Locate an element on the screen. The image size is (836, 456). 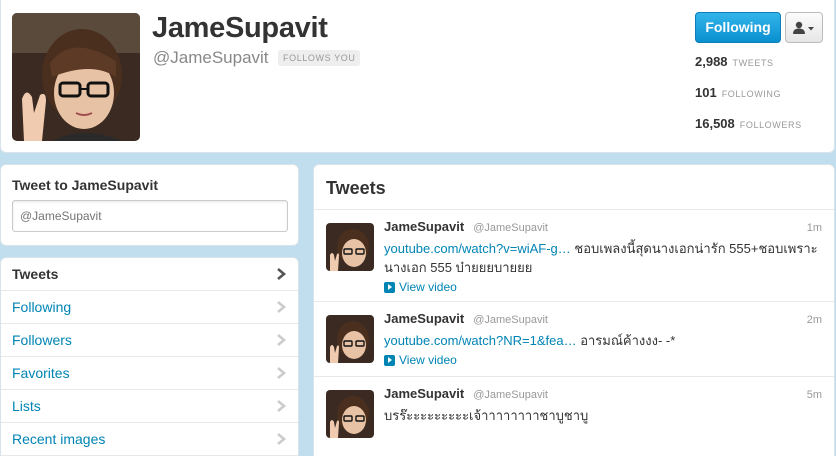
nav-item-tweets: Tweets is located at coordinates (149, 274).